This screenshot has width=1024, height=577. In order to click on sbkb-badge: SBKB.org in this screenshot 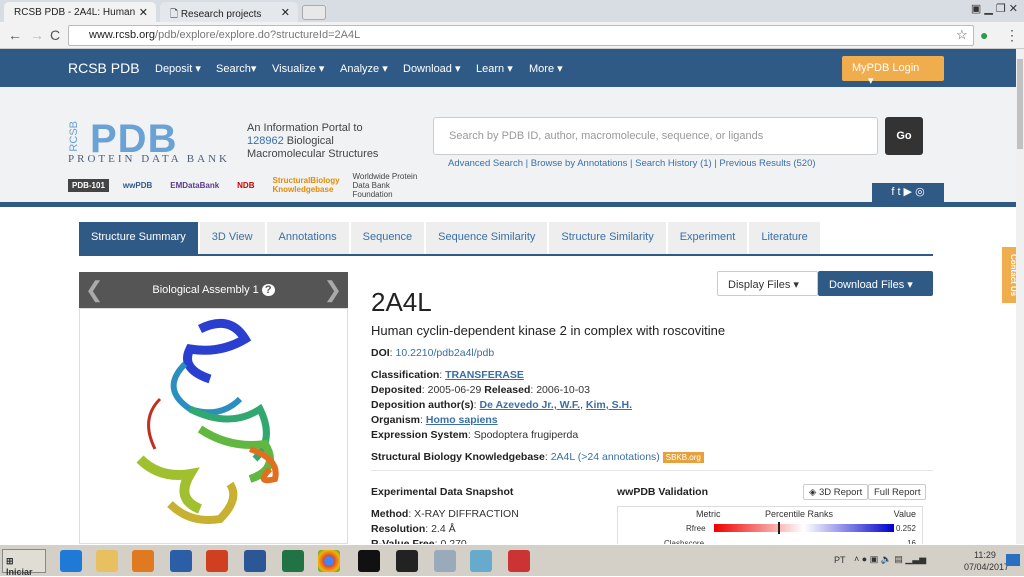, I will do `click(683, 457)`.